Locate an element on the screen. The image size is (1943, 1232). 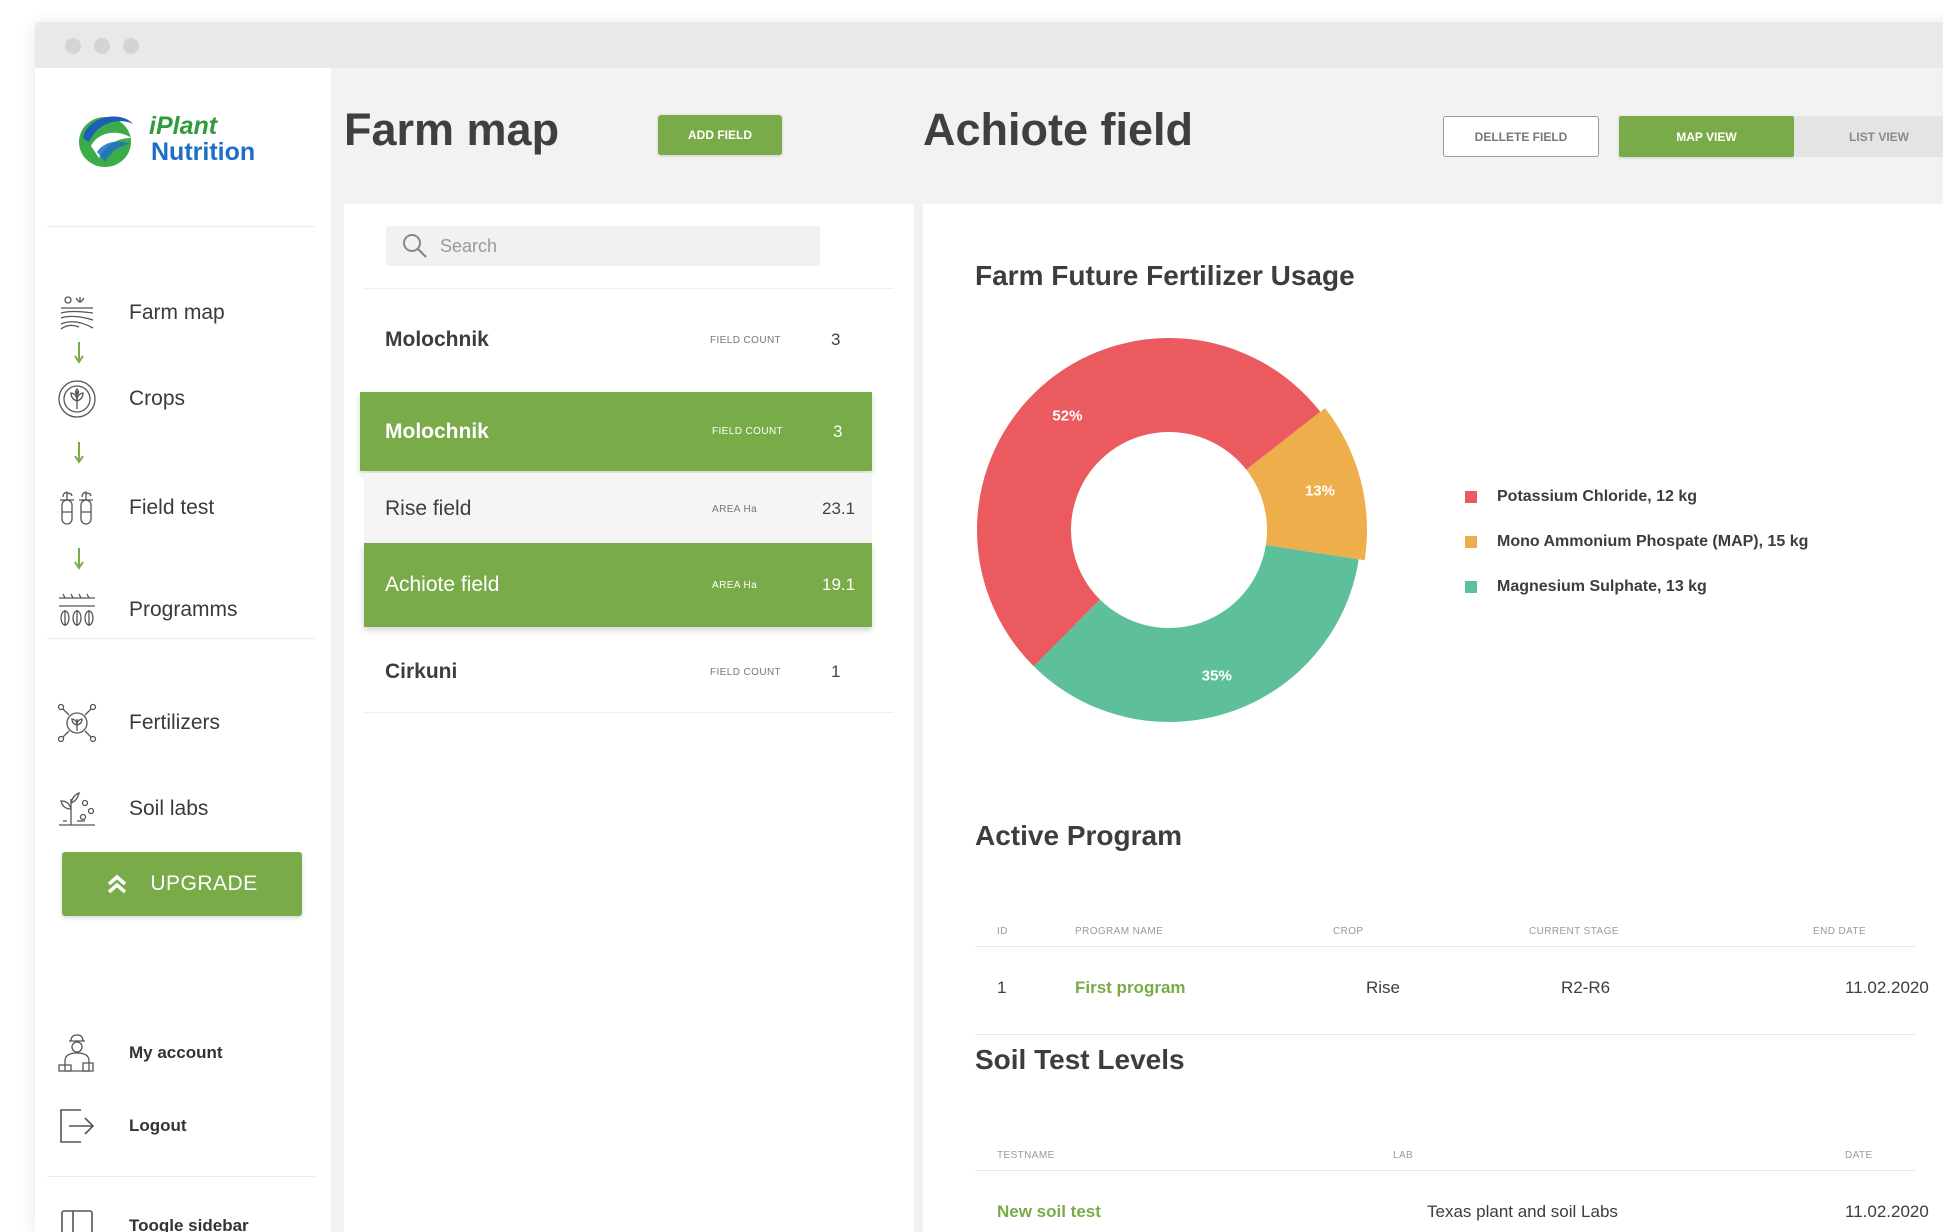
legend-item: Magnesium Sulphate, 13 kg is located at coordinates (1636, 586).